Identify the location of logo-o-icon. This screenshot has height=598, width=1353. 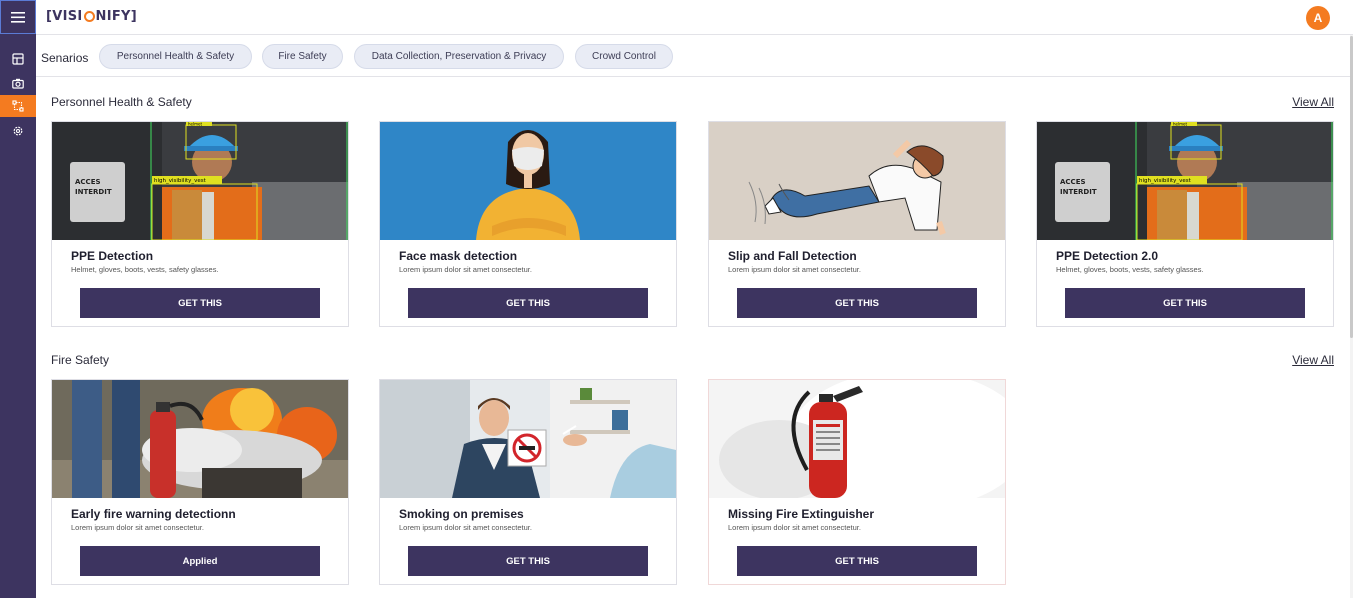
(89, 16).